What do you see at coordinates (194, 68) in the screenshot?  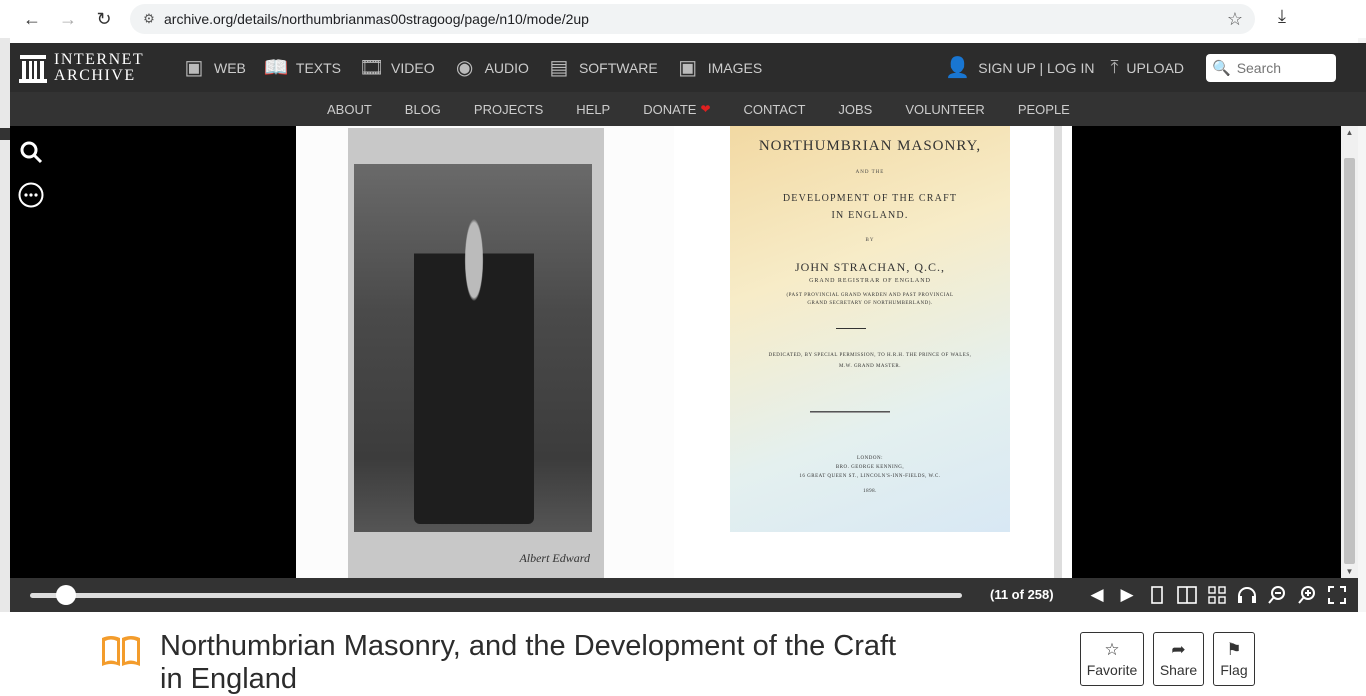 I see `web-icon: ▣` at bounding box center [194, 68].